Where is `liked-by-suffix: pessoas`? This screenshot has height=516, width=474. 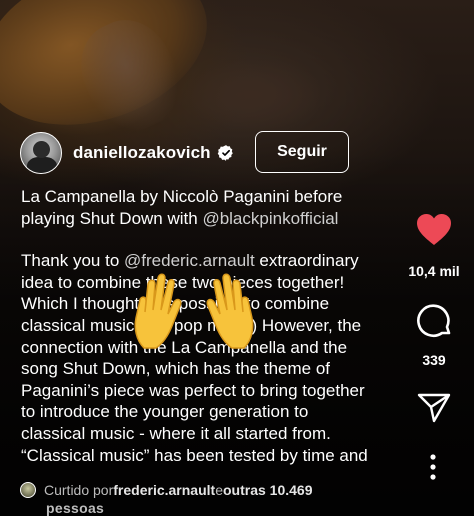
liked-by-suffix: pessoas is located at coordinates (75, 508).